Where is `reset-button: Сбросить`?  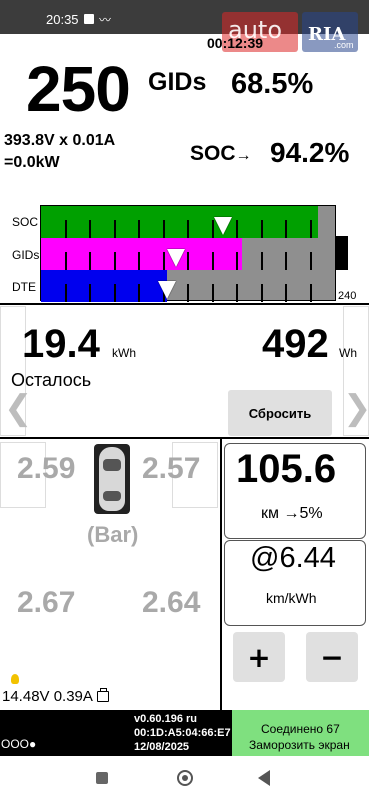 reset-button: Сбросить is located at coordinates (280, 413).